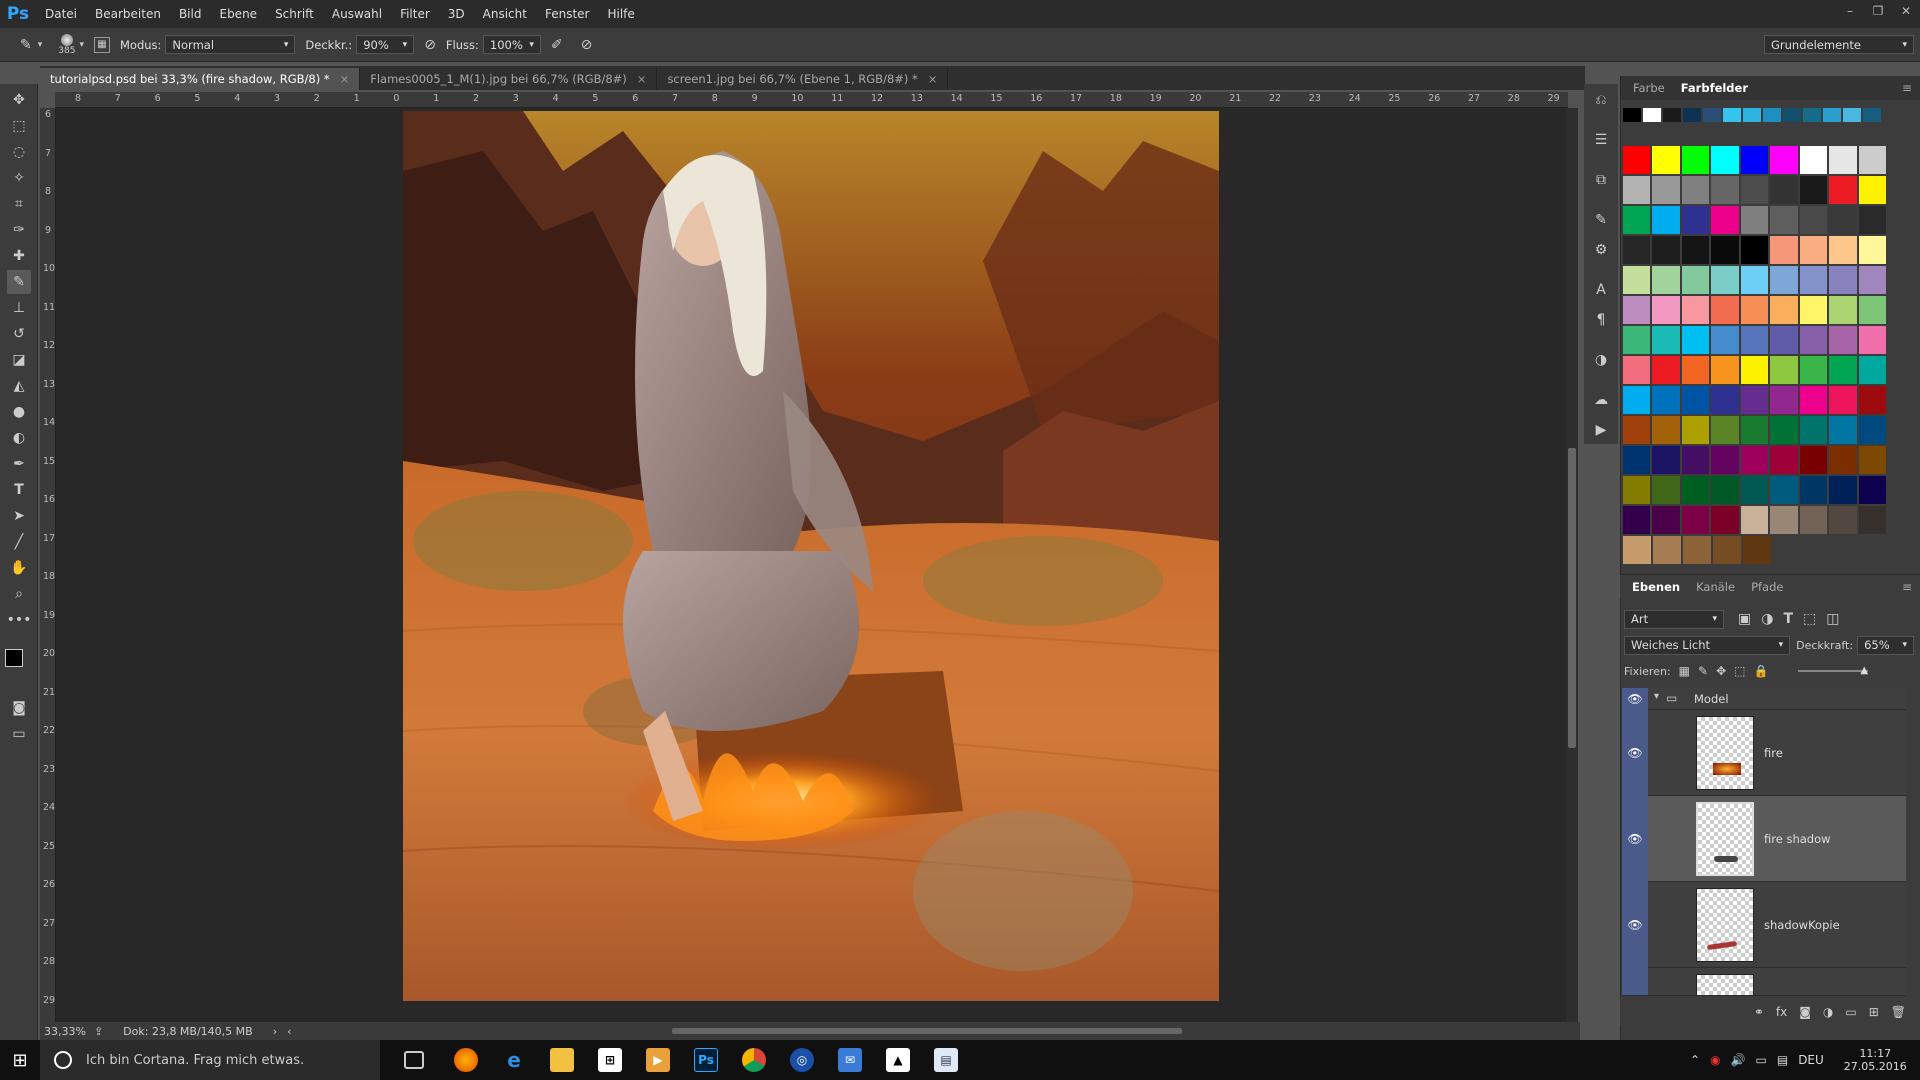 Image resolution: width=1920 pixels, height=1080 pixels. Describe the element at coordinates (1906, 14) in the screenshot. I see `close-icon: ✕` at that location.